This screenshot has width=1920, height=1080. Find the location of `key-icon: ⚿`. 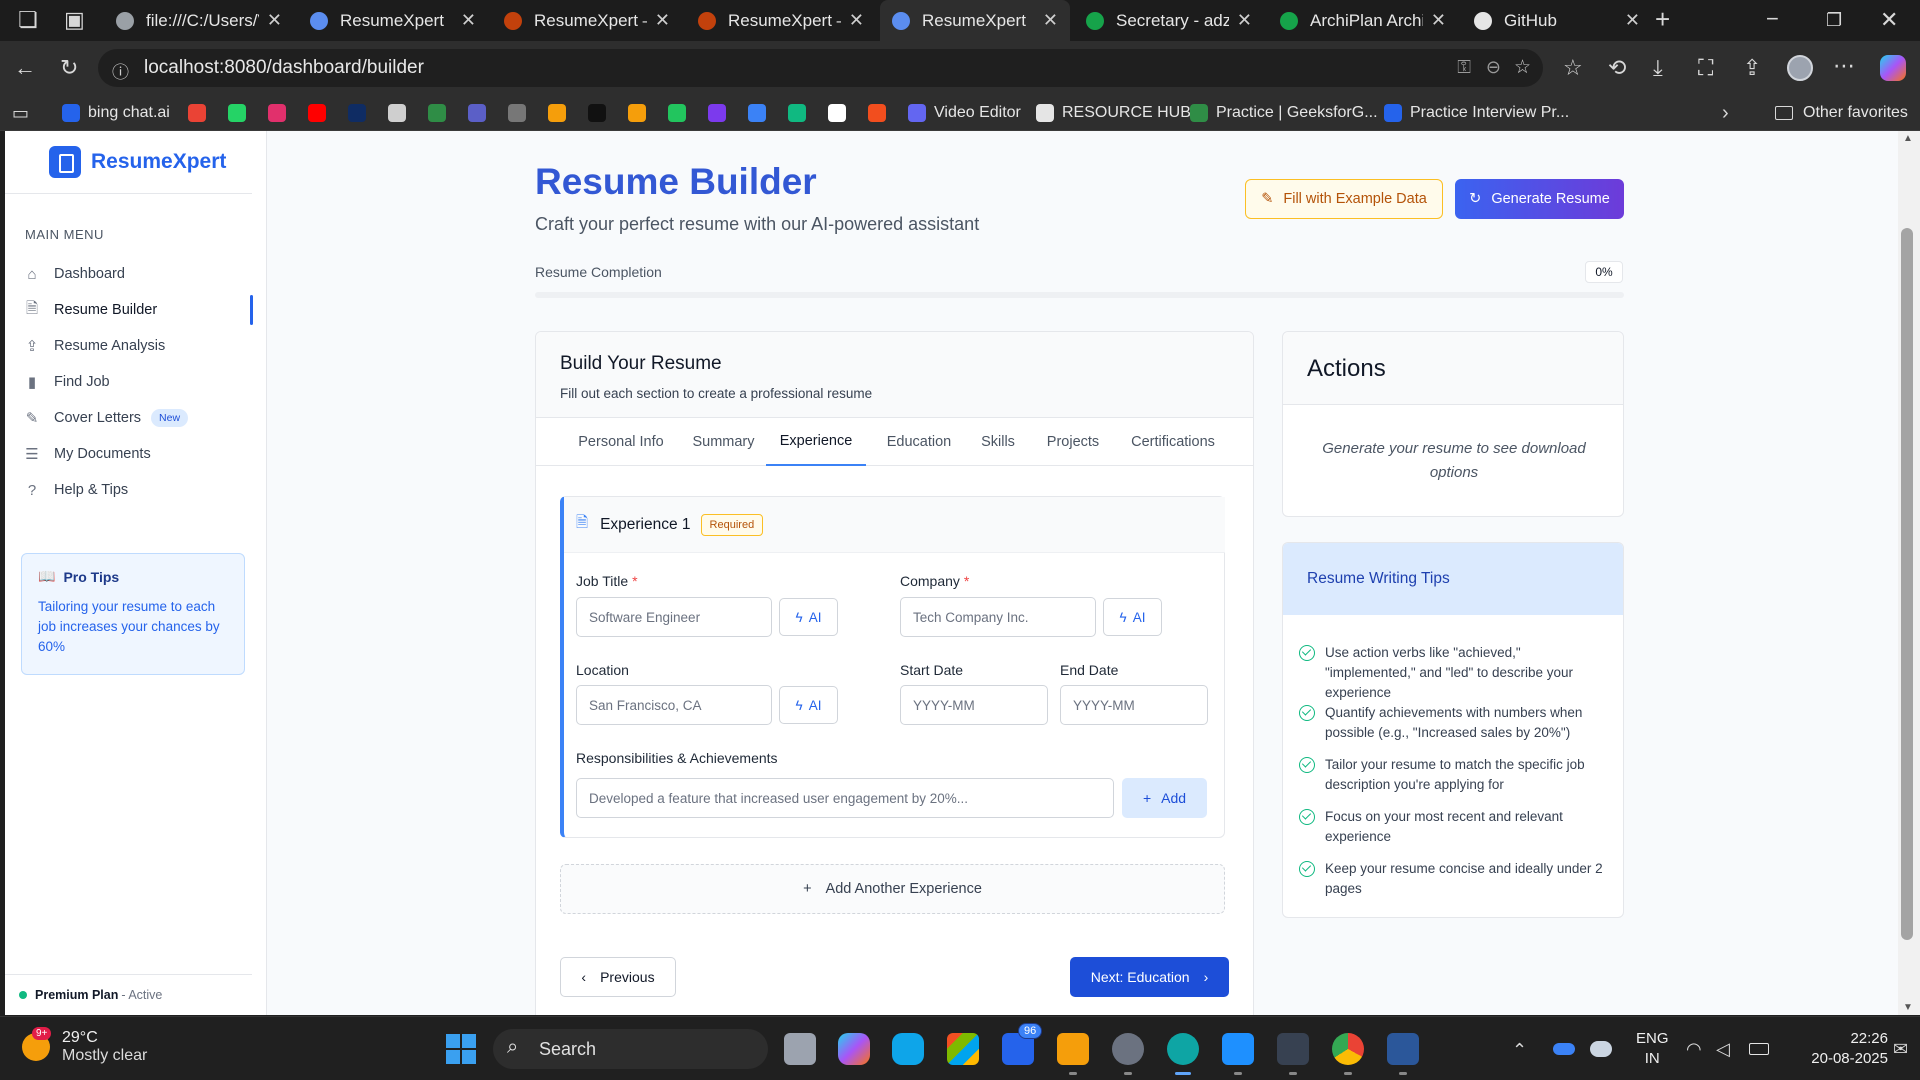

key-icon: ⚿ is located at coordinates (1464, 67).